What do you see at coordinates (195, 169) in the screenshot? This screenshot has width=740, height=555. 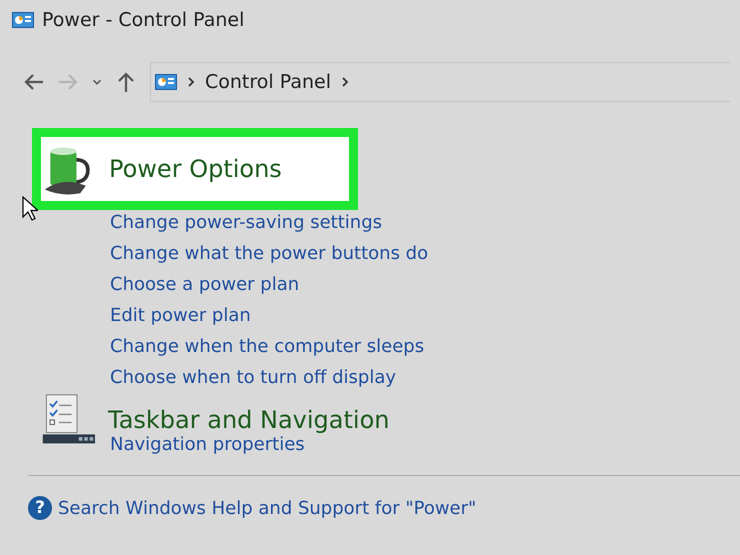 I see `section-heading: Power Options` at bounding box center [195, 169].